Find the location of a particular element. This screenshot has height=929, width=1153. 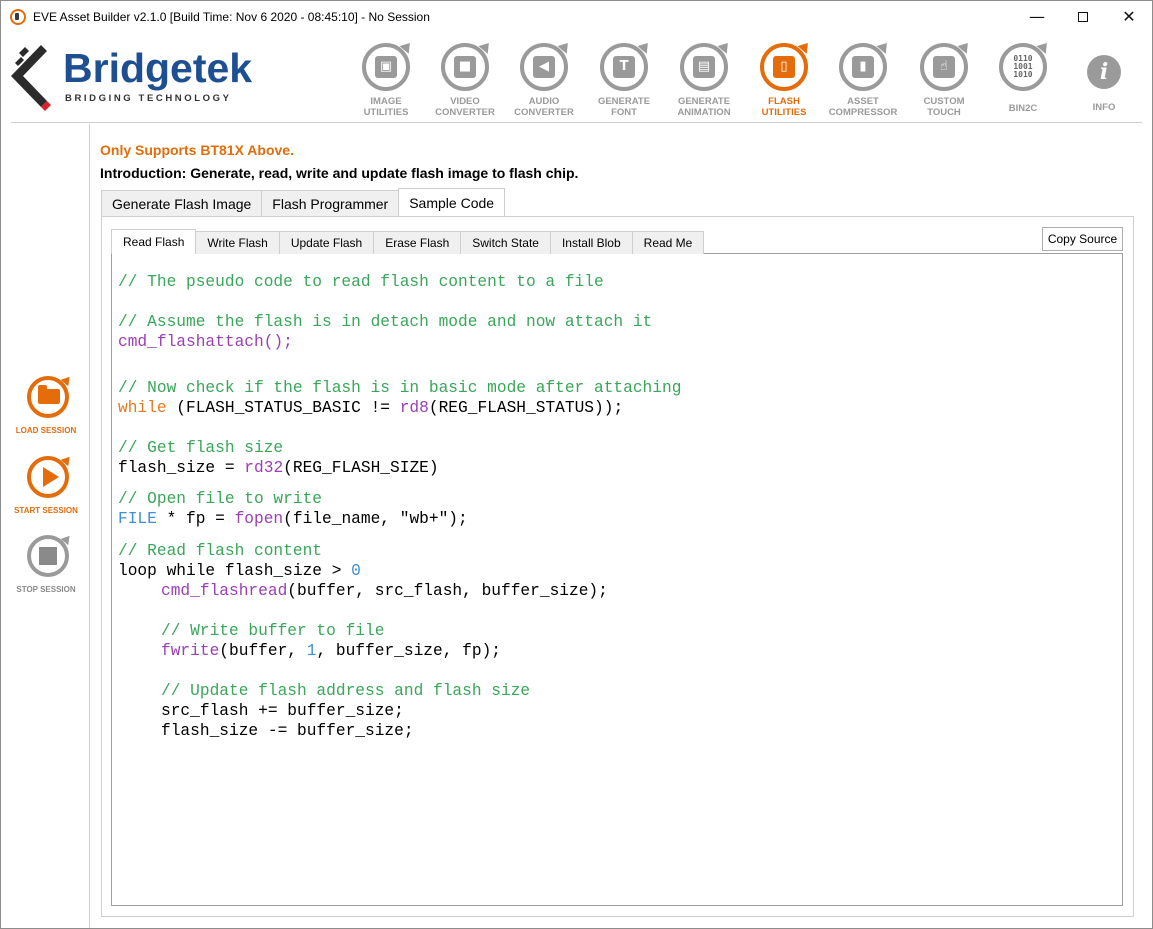

code-line: fwrite(buffer, 1, buffer_size, fp); is located at coordinates (331, 651).